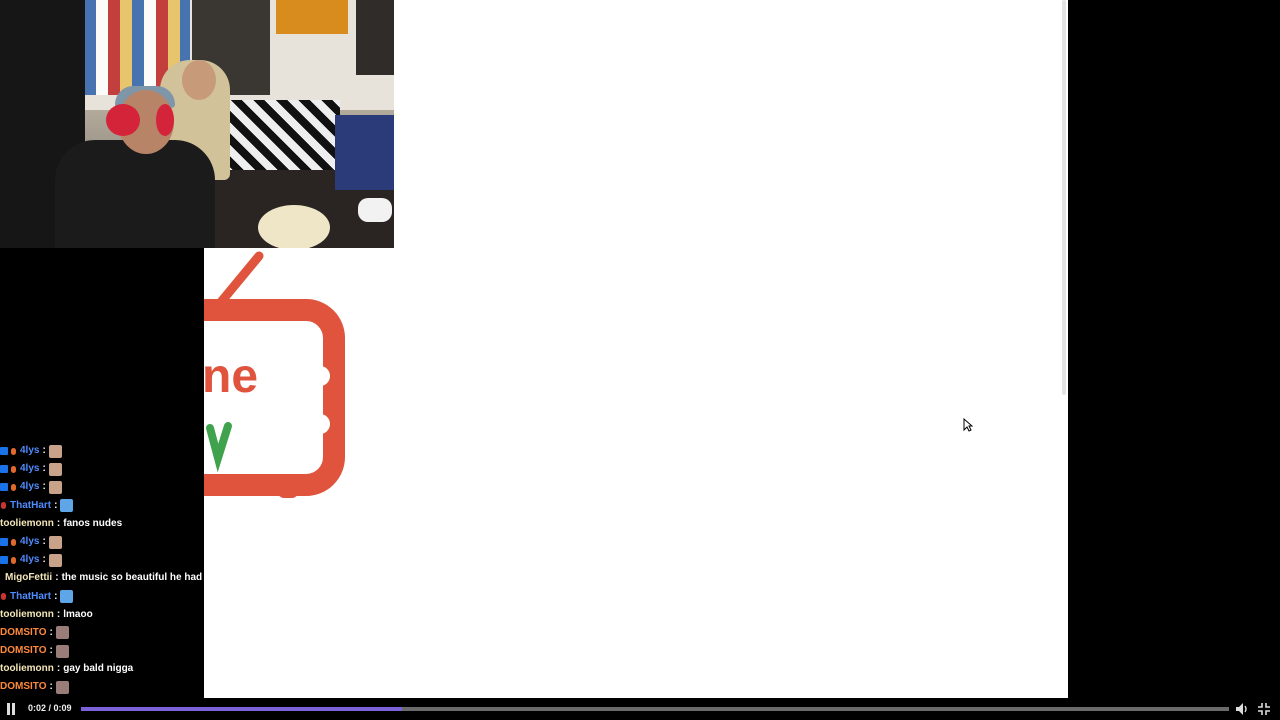 Image resolution: width=1280 pixels, height=720 pixels. What do you see at coordinates (102, 438) in the screenshot?
I see `chat-message-partial` at bounding box center [102, 438].